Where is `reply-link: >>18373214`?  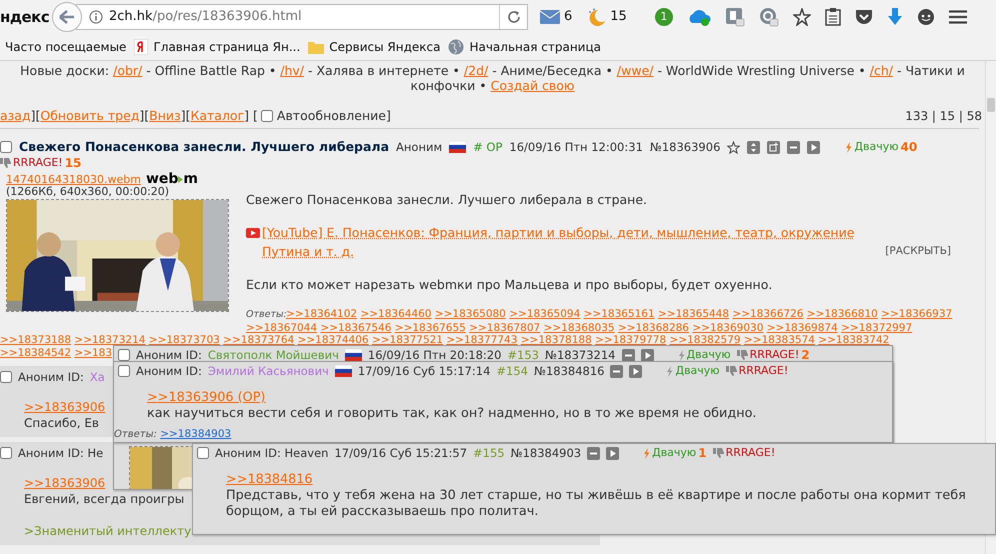 reply-link: >>18373214 is located at coordinates (110, 340).